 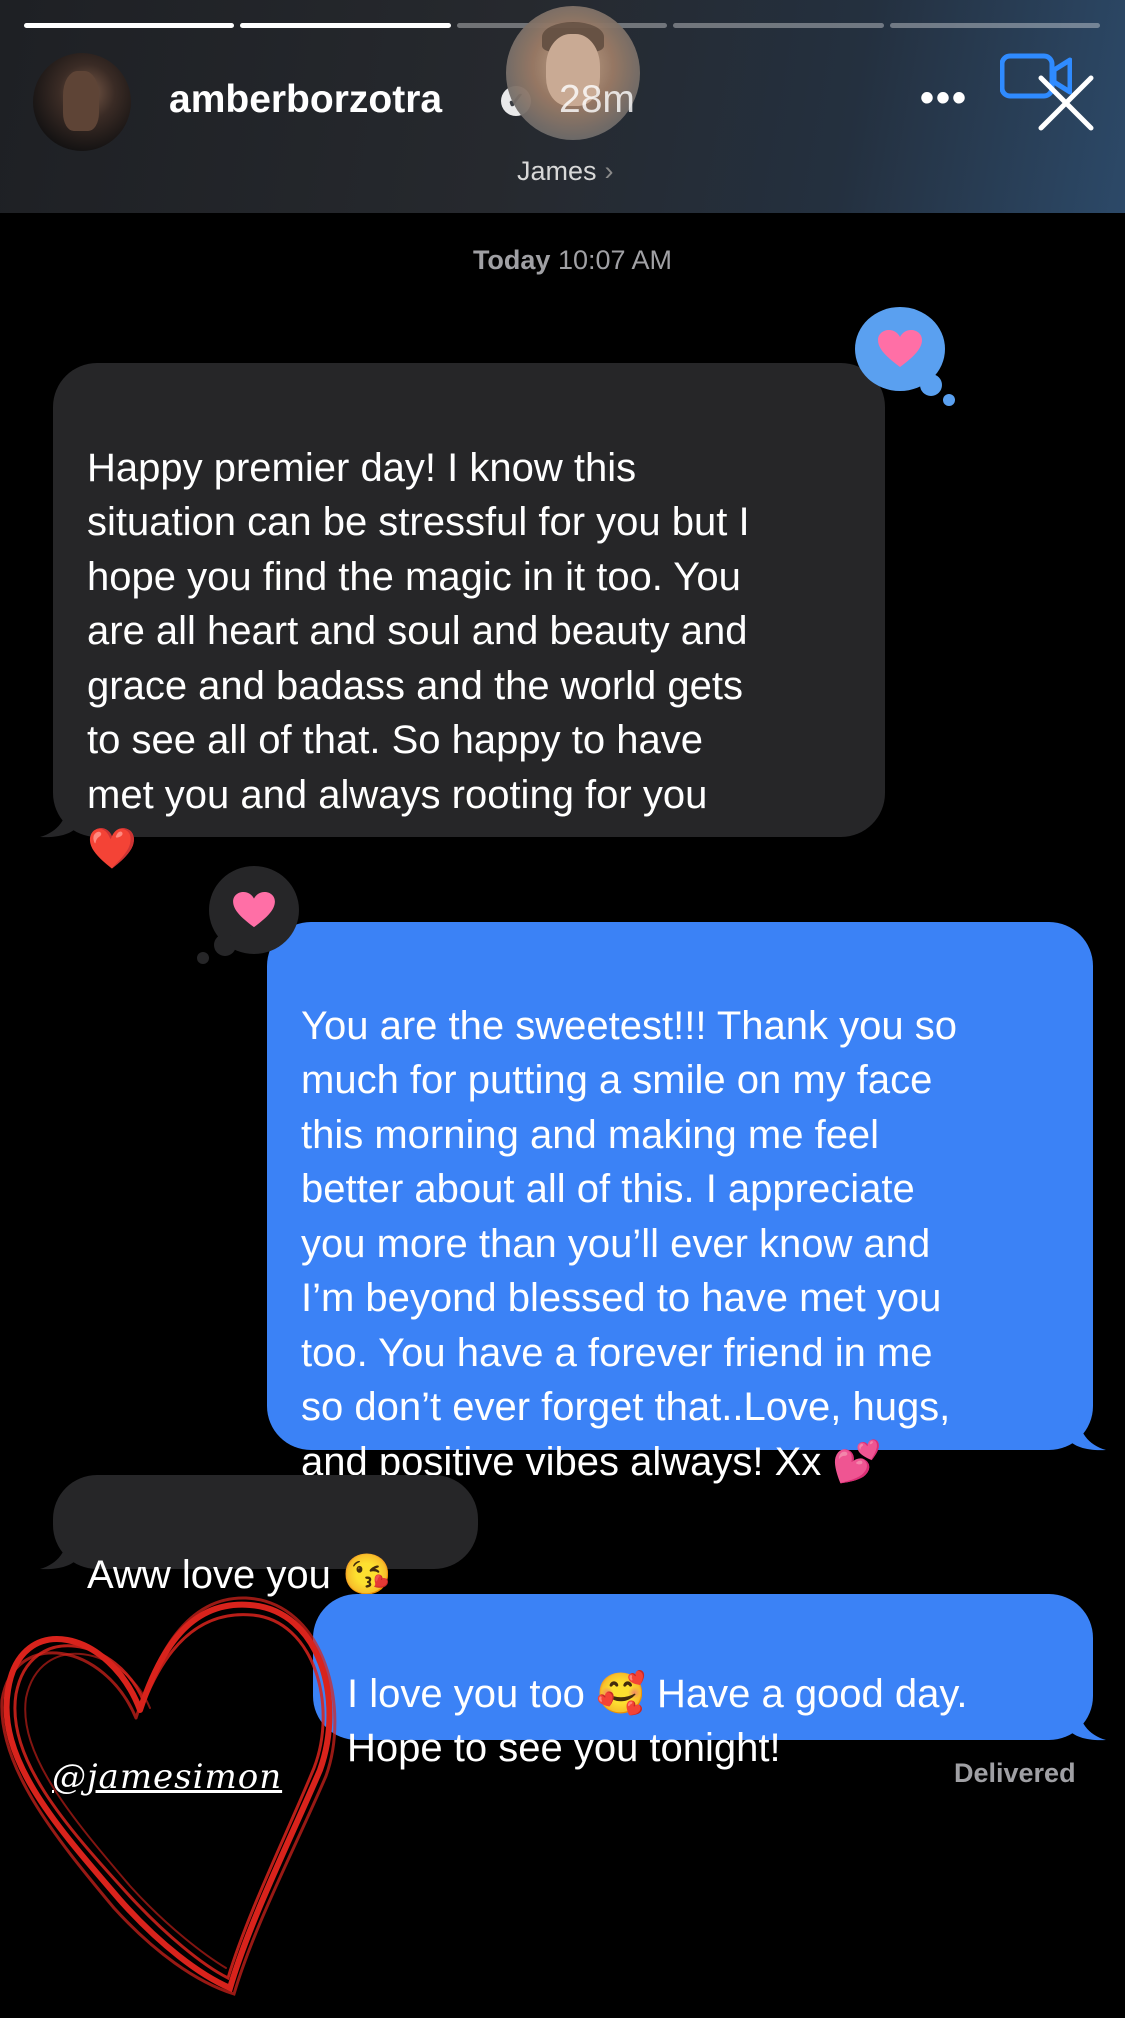 I want to click on contact-name: James ›, so click(x=565, y=171).